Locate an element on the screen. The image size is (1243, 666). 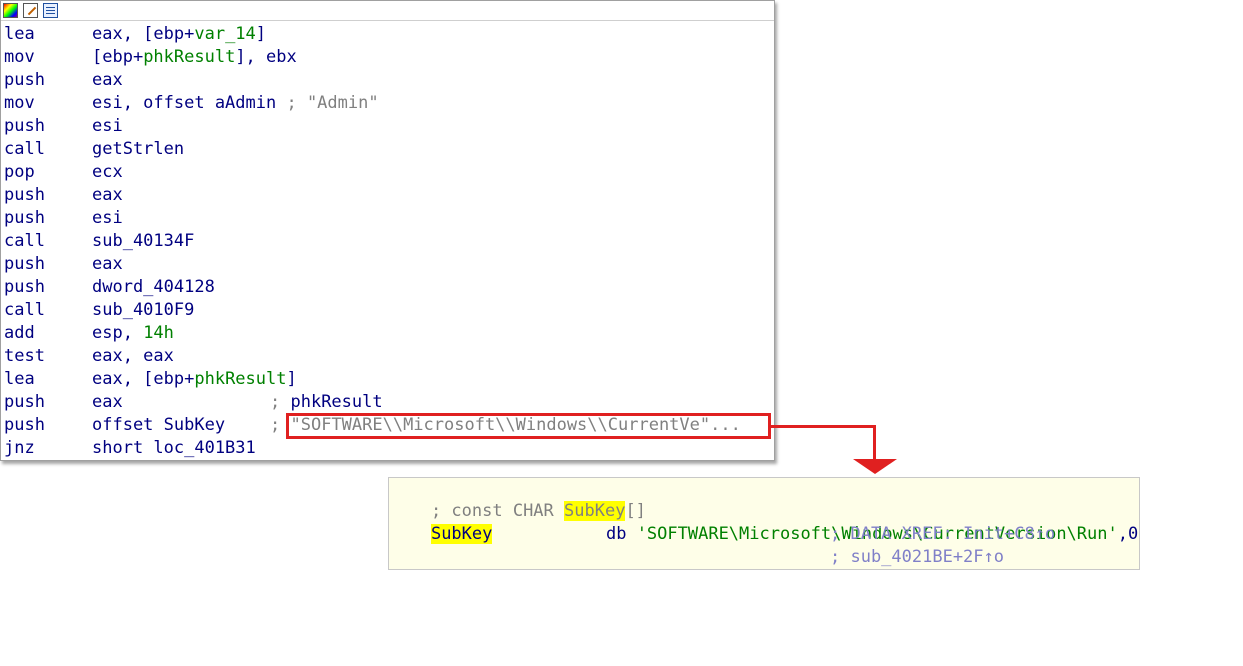
arrow-line-vertical is located at coordinates (874, 443).